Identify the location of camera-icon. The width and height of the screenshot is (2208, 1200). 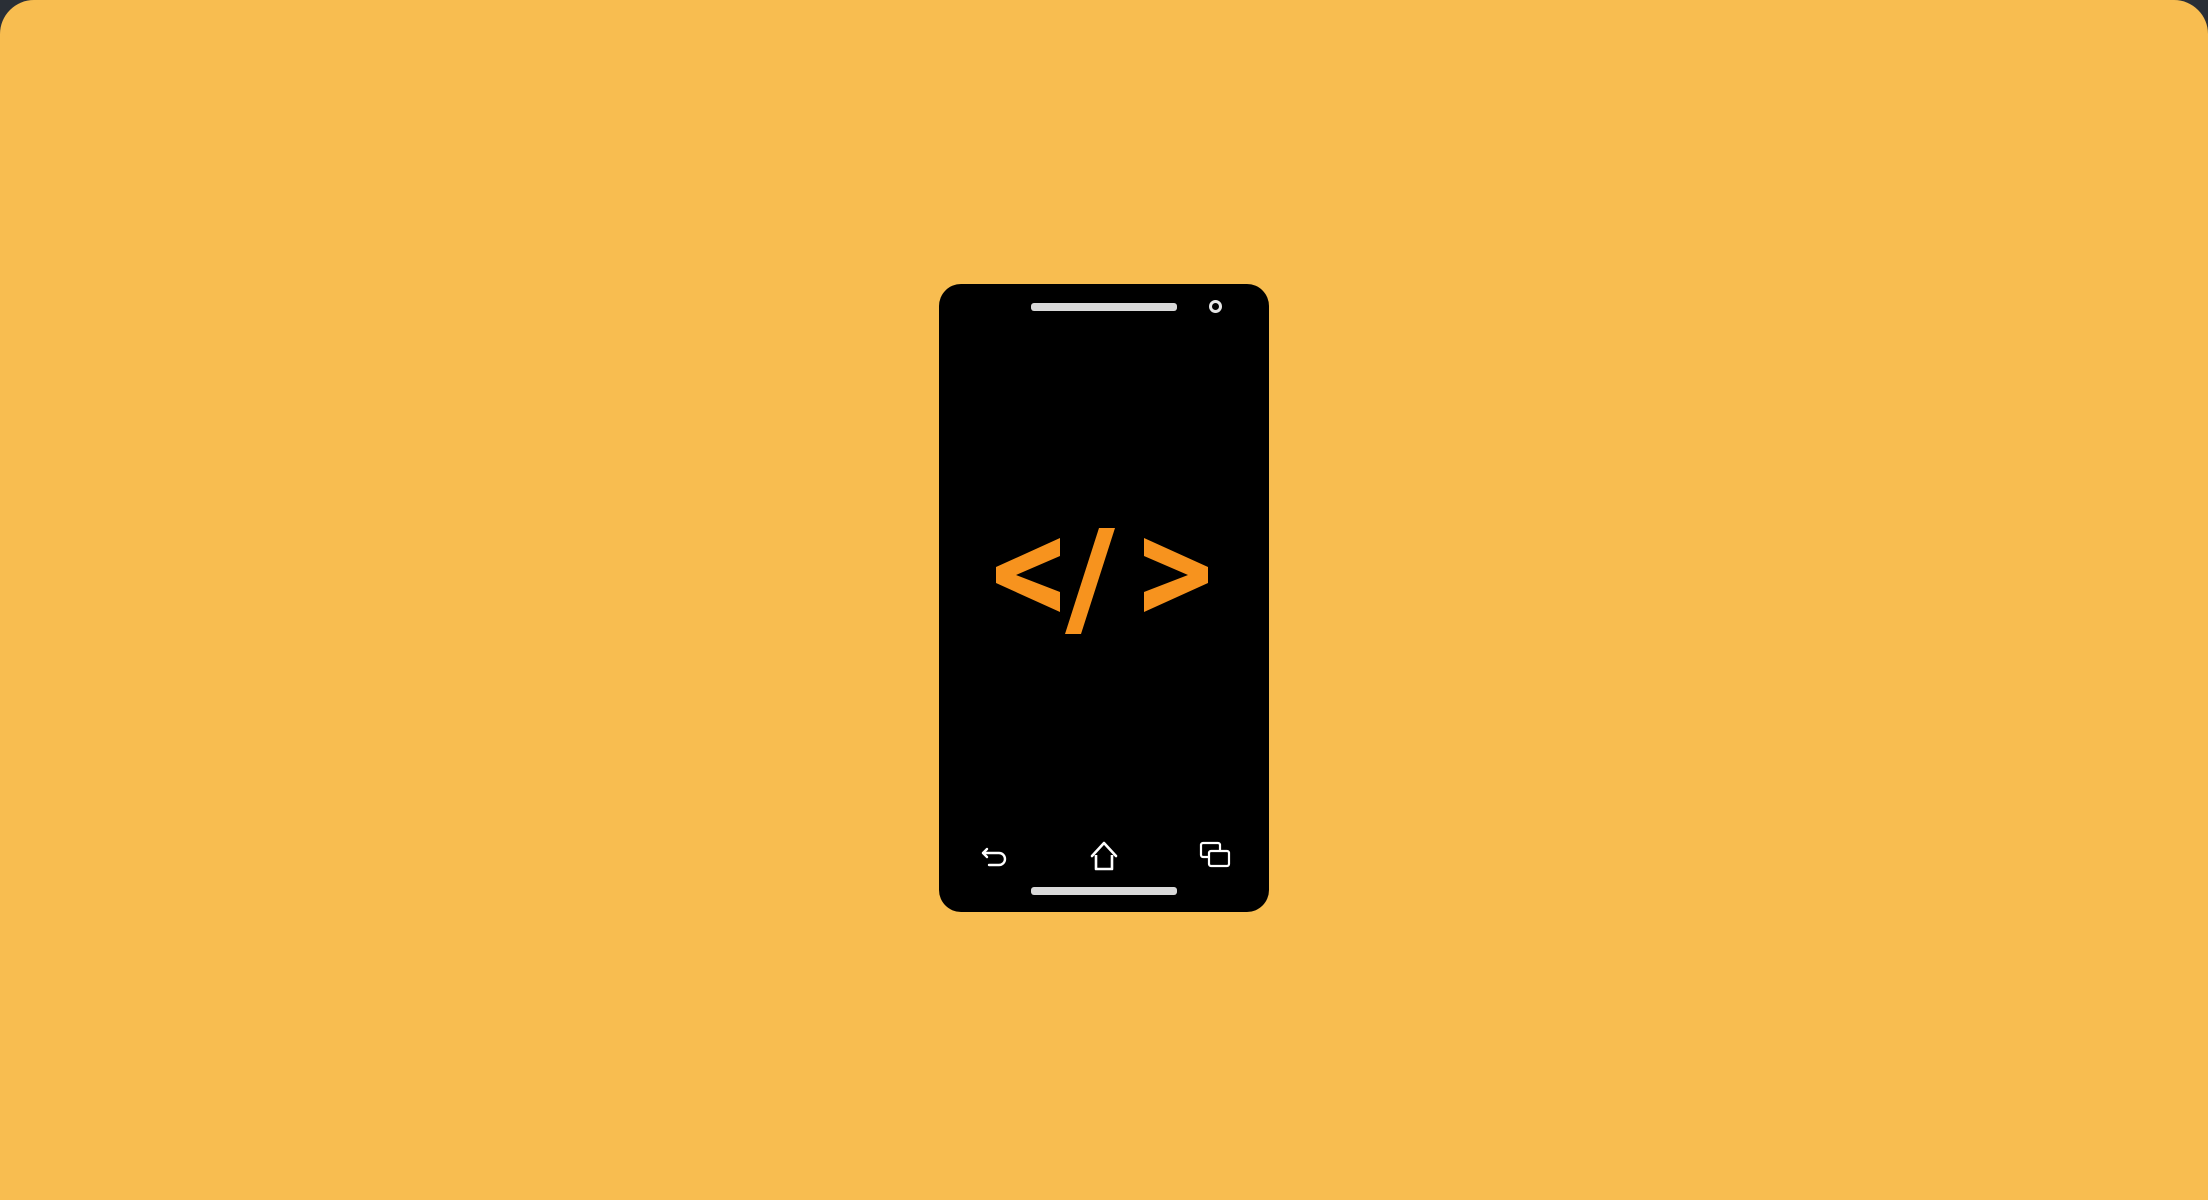
(1215, 306).